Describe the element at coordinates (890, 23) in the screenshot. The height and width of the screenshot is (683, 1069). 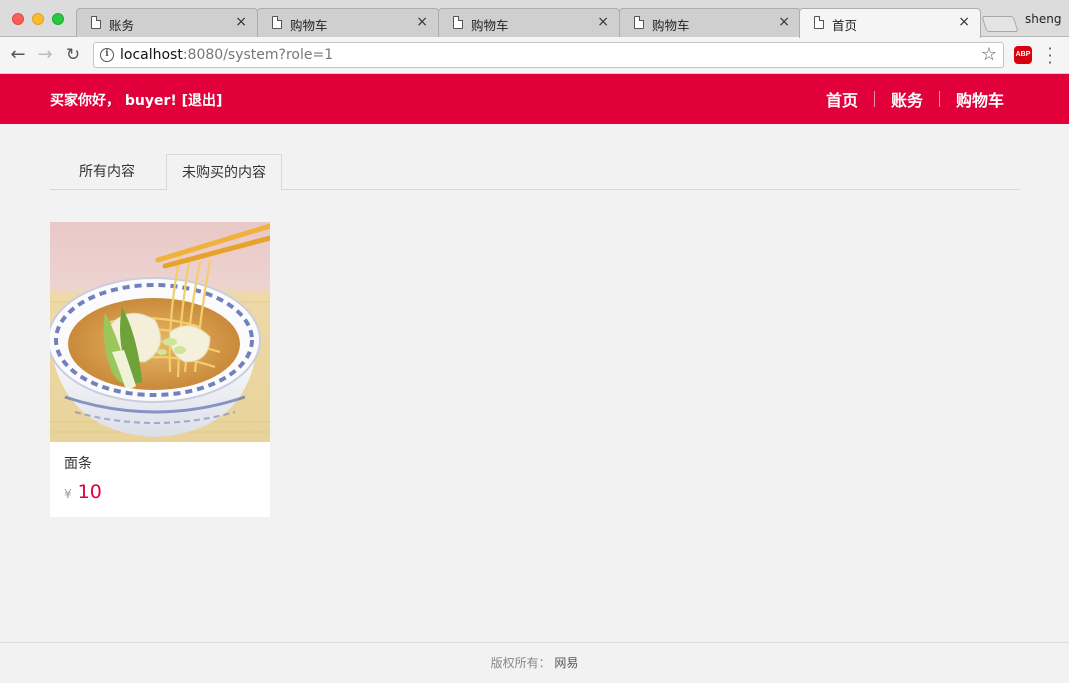
I see `browser-tab-active: 首页 ×` at that location.